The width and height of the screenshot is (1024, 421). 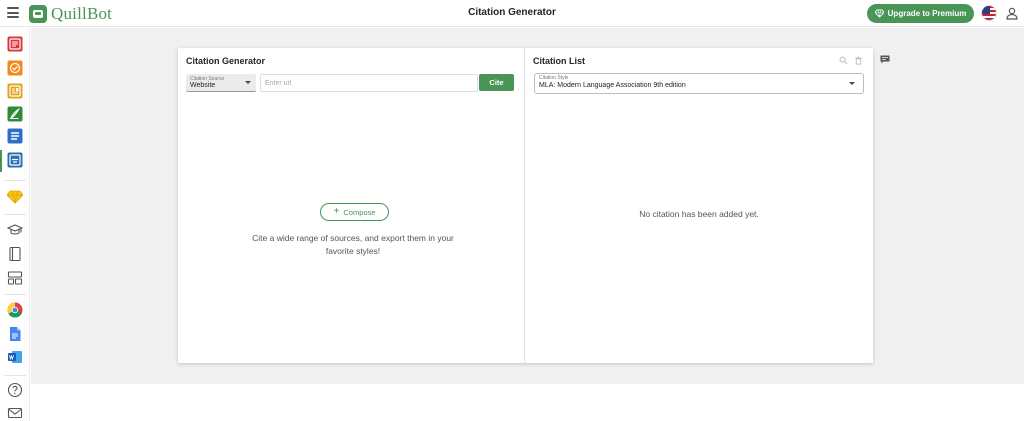 I want to click on citation-style-label: Citation Style, so click(x=554, y=78).